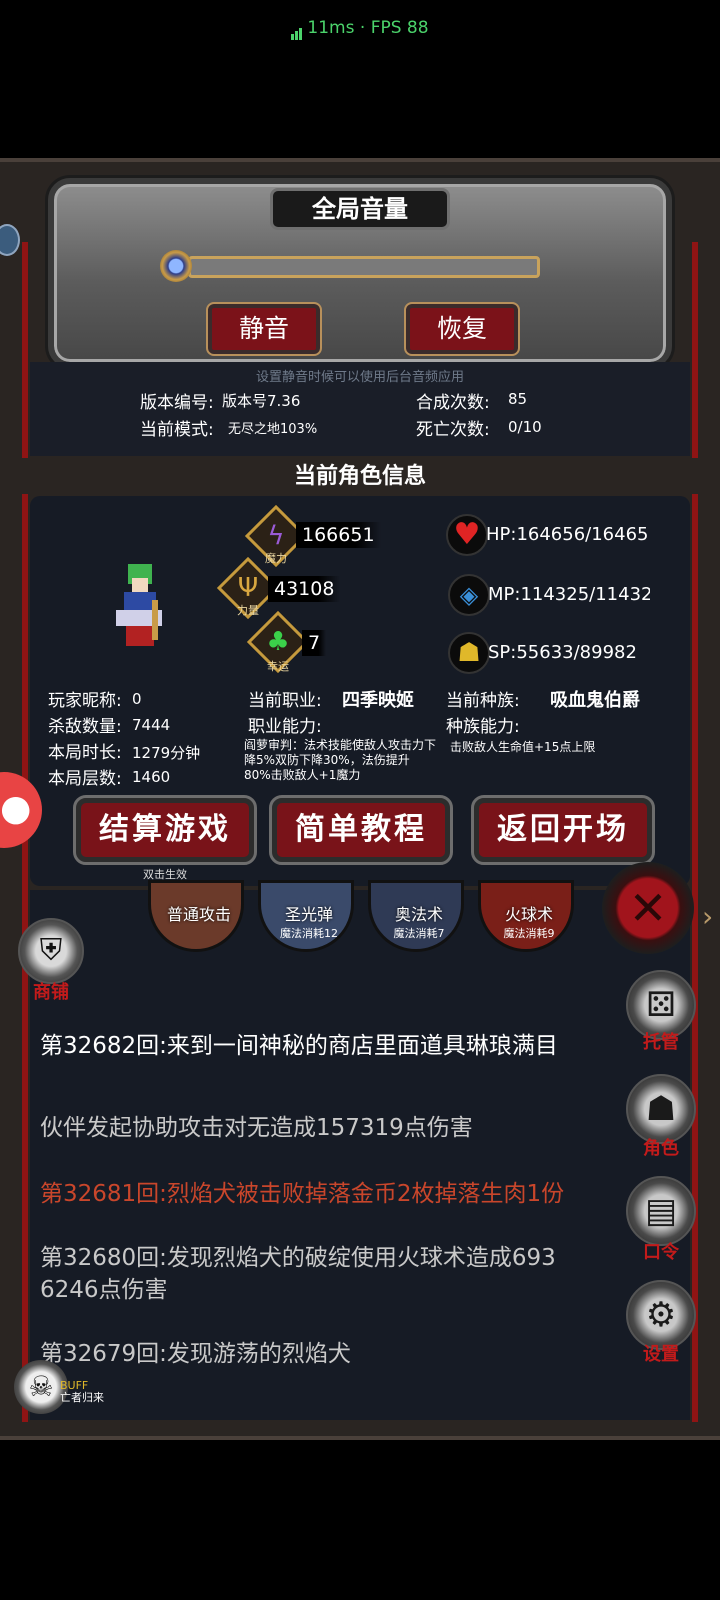 This screenshot has height=1600, width=720. What do you see at coordinates (569, 594) in the screenshot?
I see `mp-value: MP:114325/114325` at bounding box center [569, 594].